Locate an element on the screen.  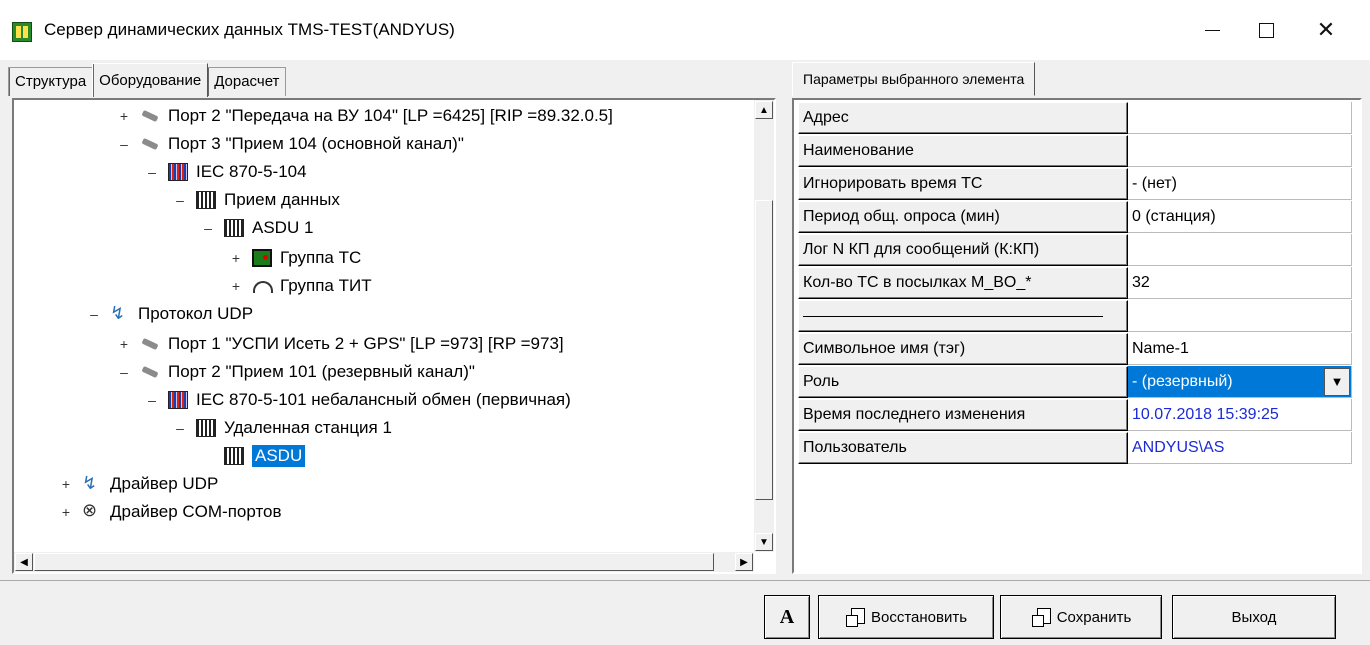
save-button: Сохранить is located at coordinates (1081, 617).